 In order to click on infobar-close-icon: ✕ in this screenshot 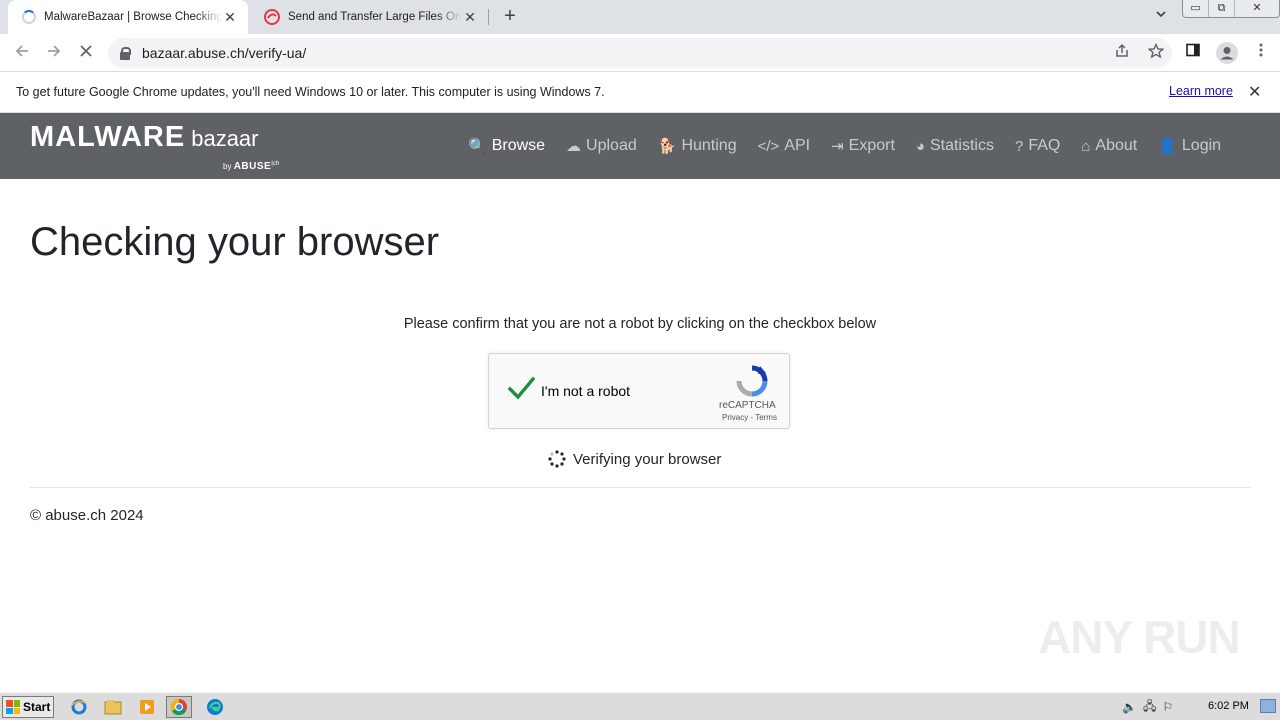, I will do `click(1254, 92)`.